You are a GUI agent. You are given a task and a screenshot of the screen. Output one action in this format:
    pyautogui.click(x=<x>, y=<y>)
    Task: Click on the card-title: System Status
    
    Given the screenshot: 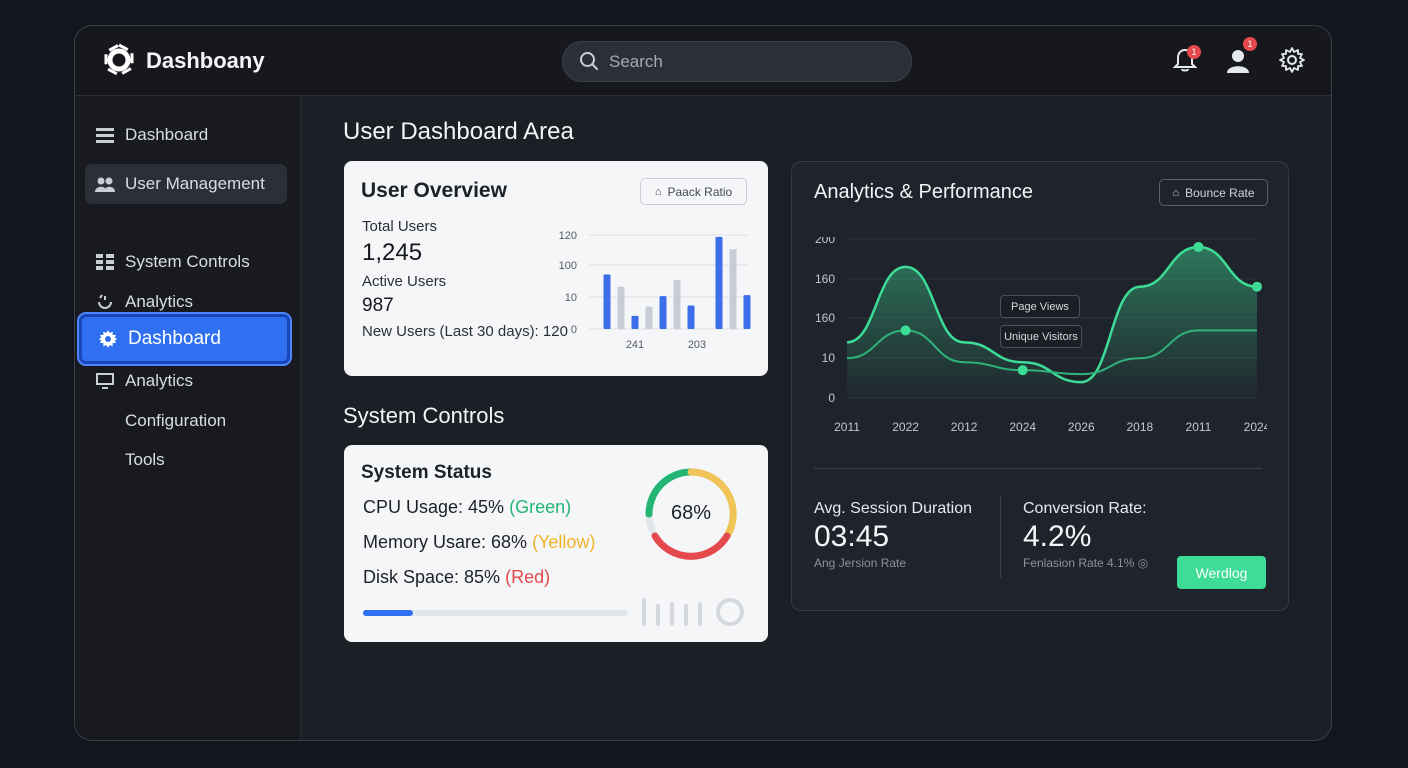 What is the action you would take?
    pyautogui.click(x=426, y=472)
    